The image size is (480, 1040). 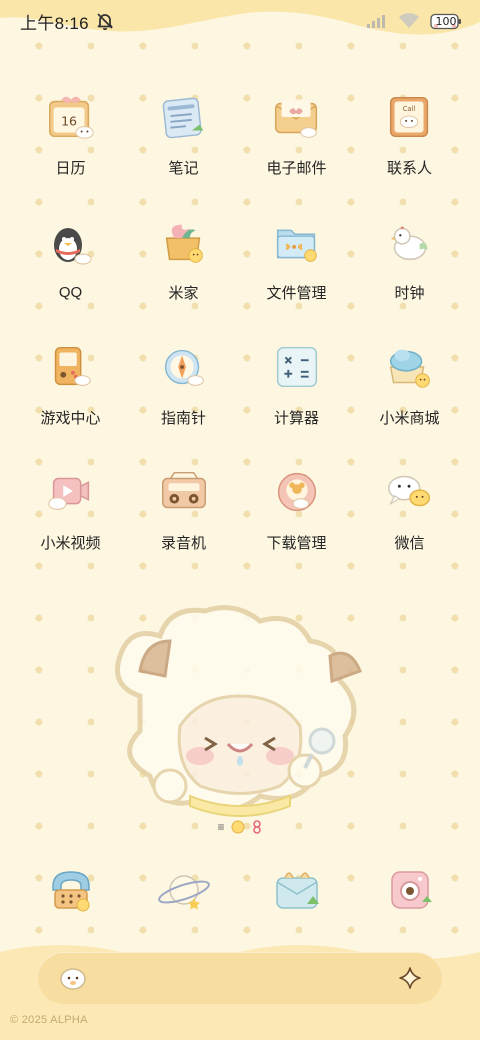 What do you see at coordinates (49, 1020) in the screenshot?
I see `watermark: © 2025 ALPHA` at bounding box center [49, 1020].